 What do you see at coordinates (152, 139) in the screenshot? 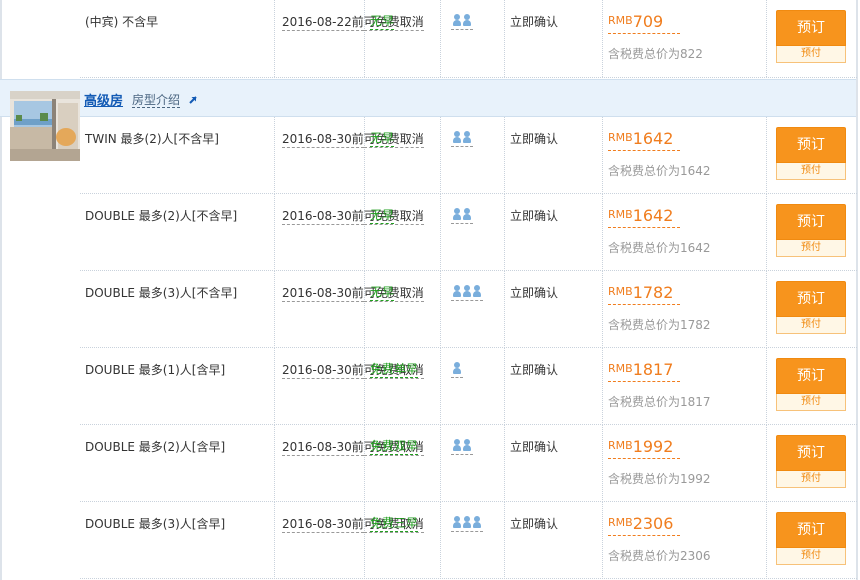
I see `room-type-name: TWIN 最多(2)人[不含早]` at bounding box center [152, 139].